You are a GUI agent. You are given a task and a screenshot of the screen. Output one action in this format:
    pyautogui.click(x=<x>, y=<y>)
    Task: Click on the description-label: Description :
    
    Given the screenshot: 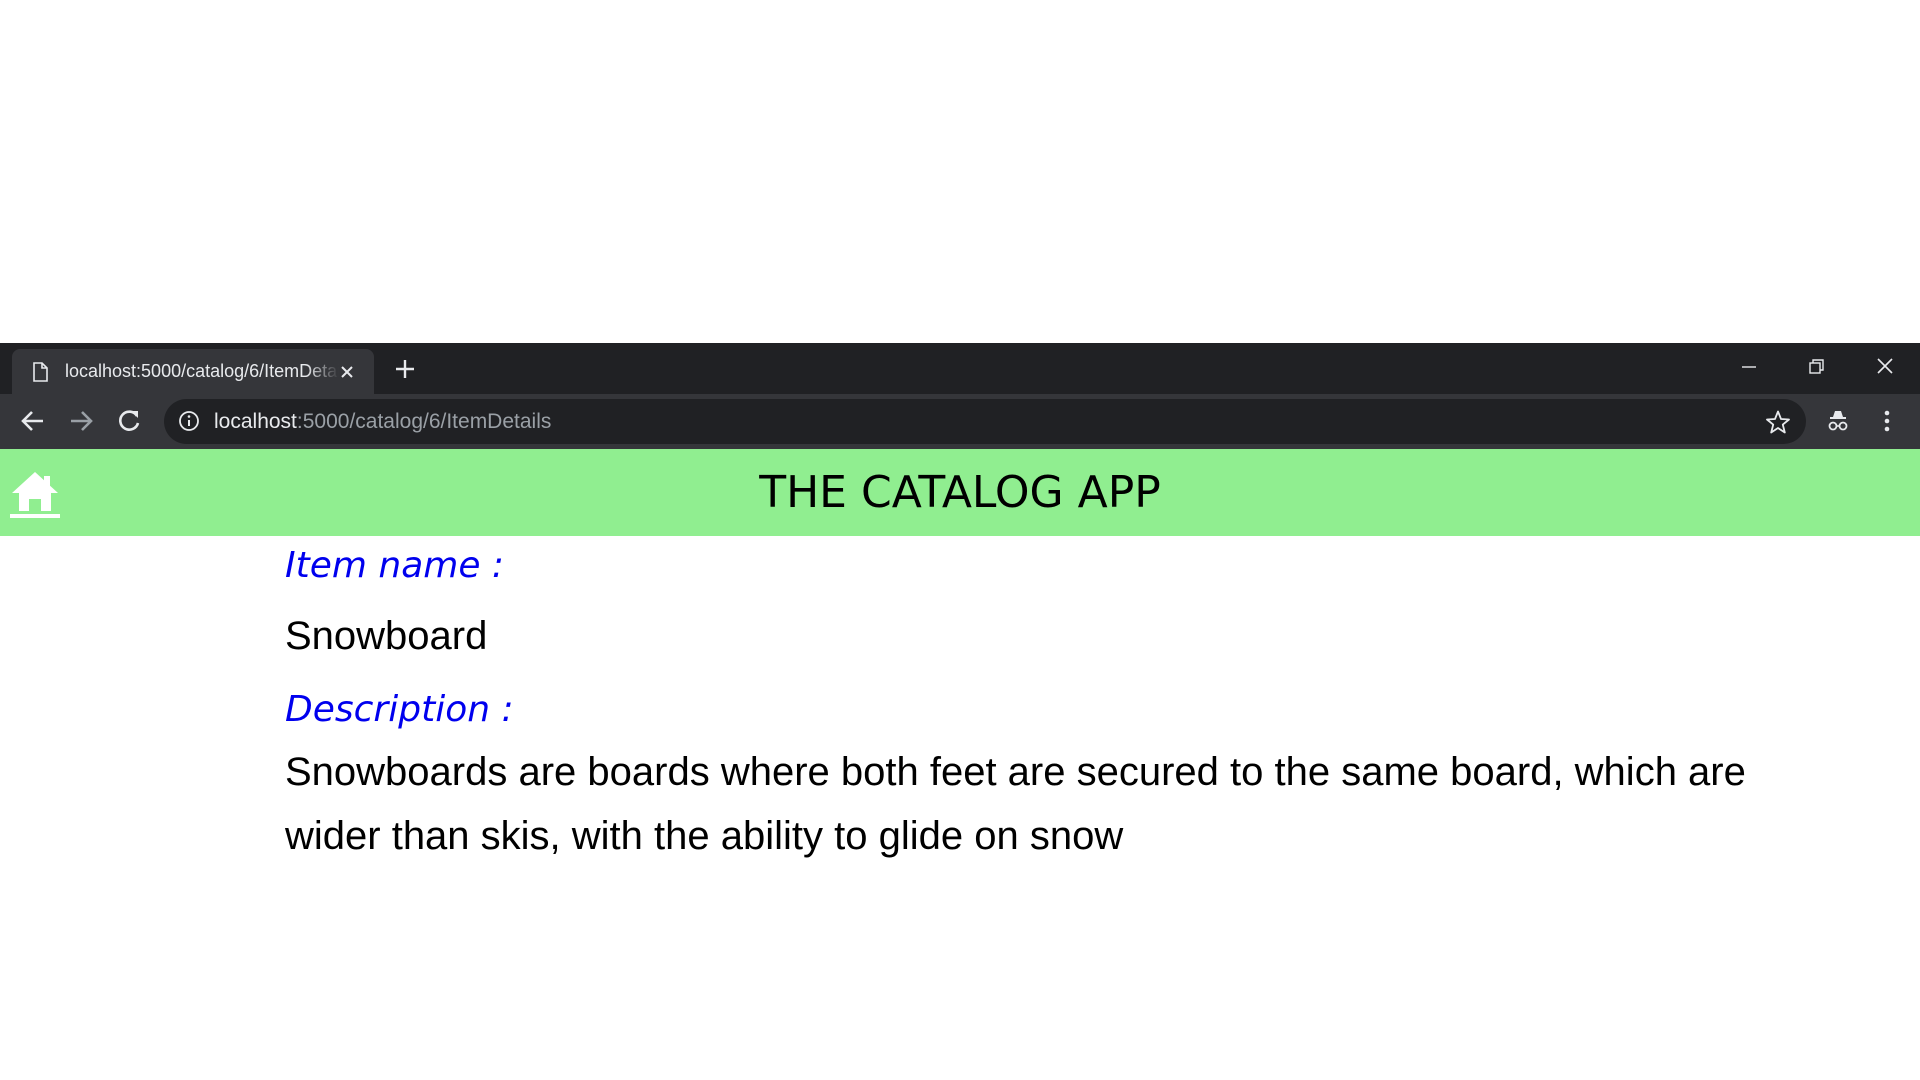 What is the action you would take?
    pyautogui.click(x=399, y=709)
    